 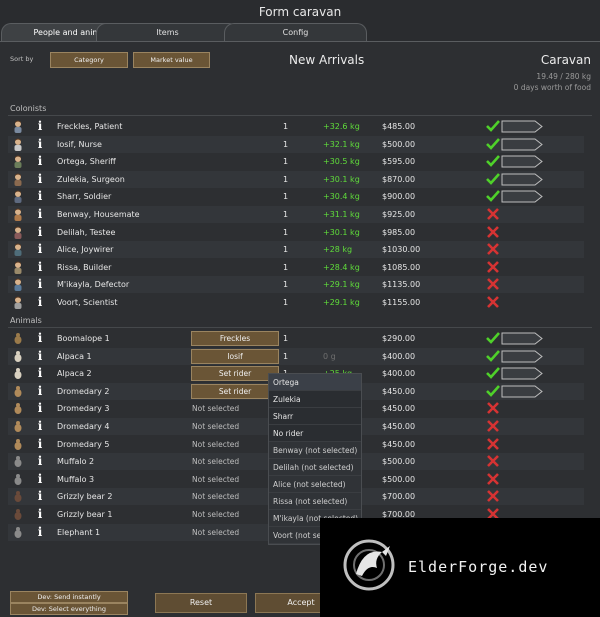 I want to click on sort-category-button: Category, so click(x=89, y=60).